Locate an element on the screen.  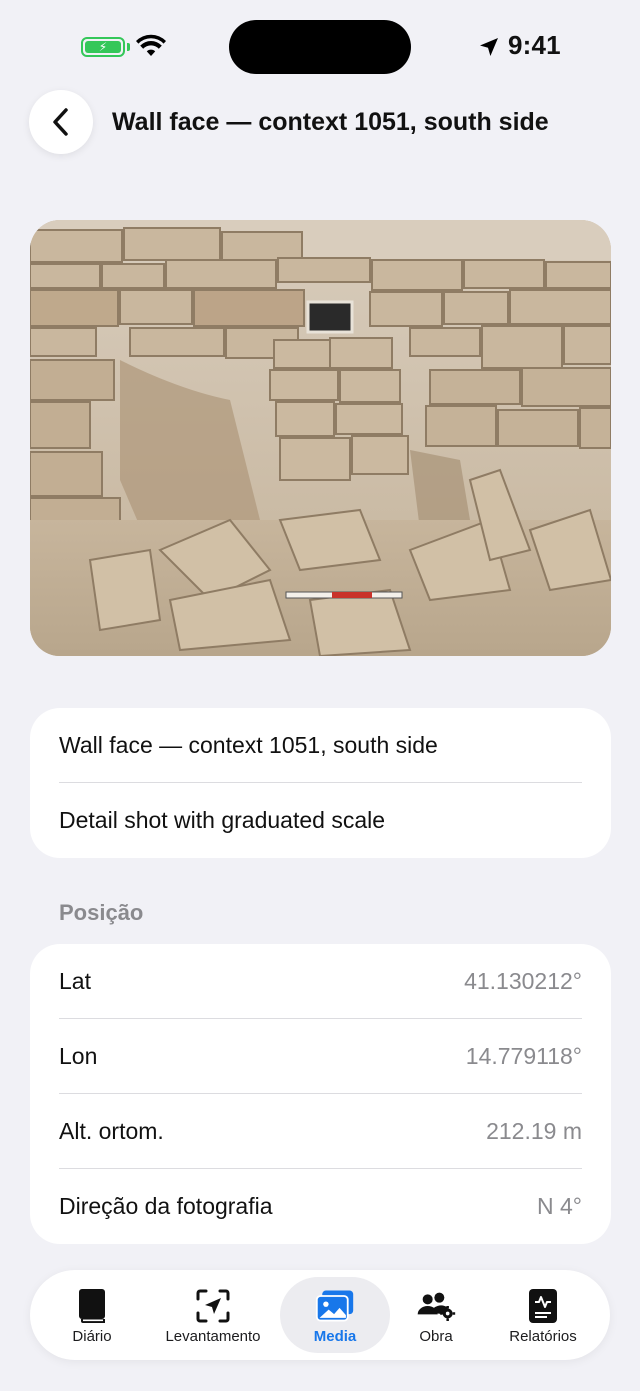
dynamic-island is located at coordinates (320, 47).